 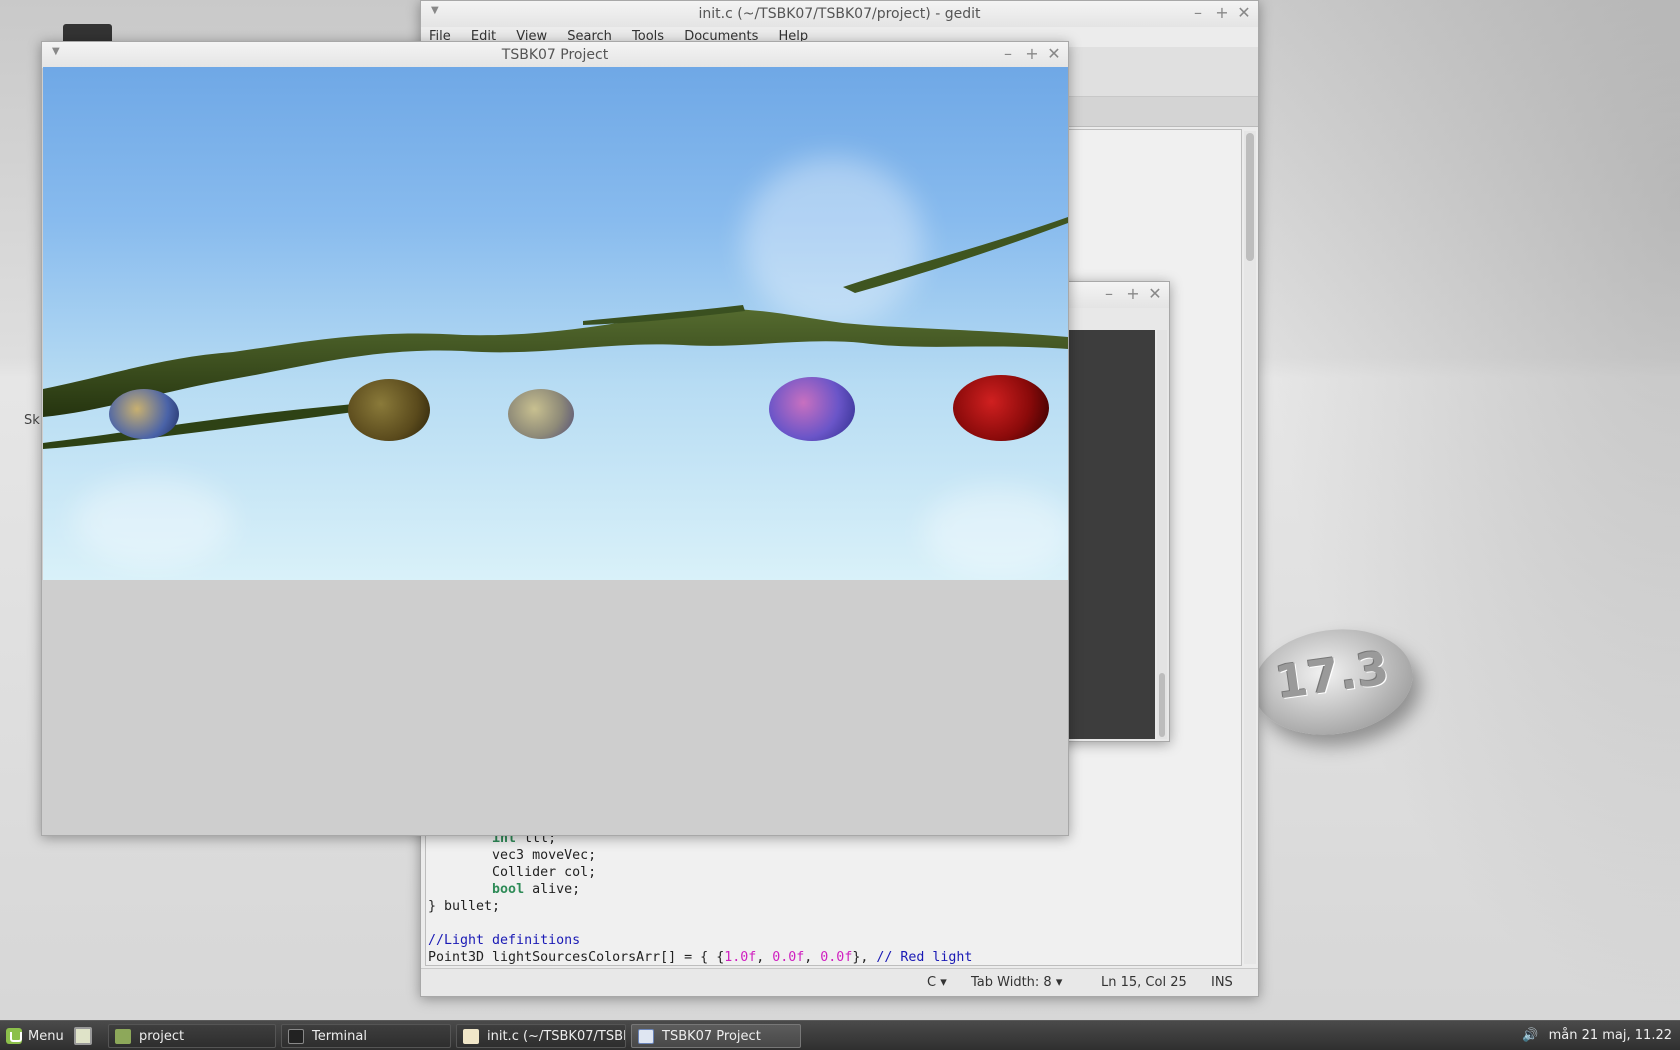 I want to click on project-titlebar: ▼ TSBK07 Project – + ✕, so click(x=555, y=55).